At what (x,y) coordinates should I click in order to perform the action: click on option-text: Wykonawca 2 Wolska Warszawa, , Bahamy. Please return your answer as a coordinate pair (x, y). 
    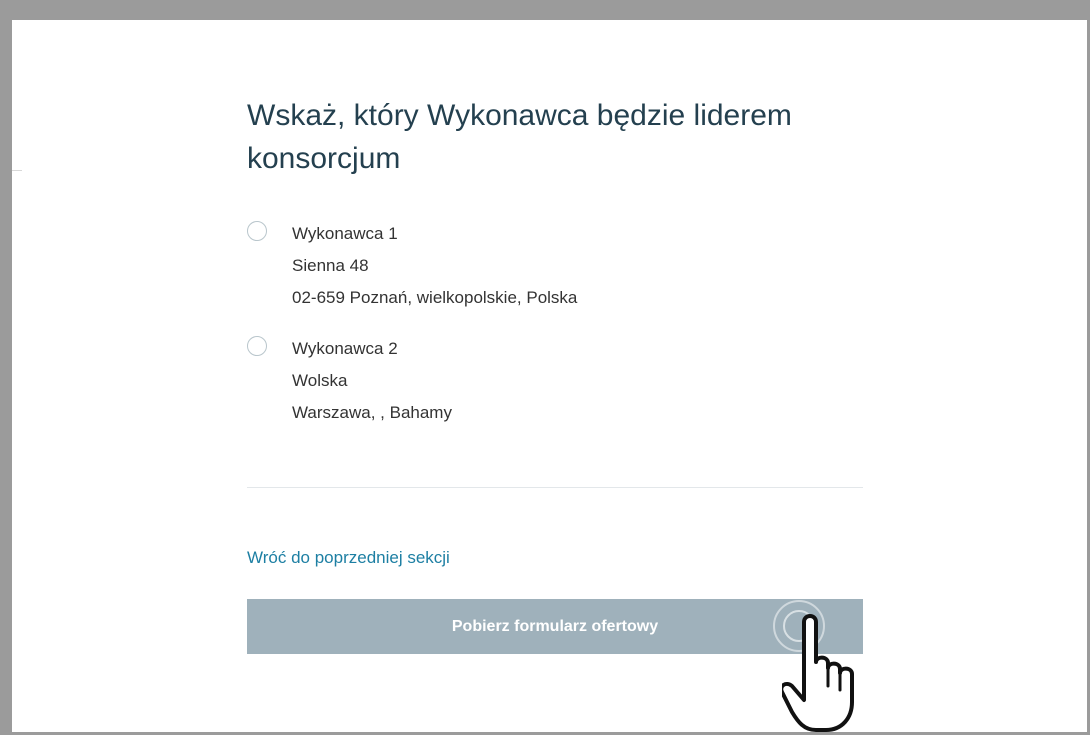
    Looking at the image, I should click on (372, 381).